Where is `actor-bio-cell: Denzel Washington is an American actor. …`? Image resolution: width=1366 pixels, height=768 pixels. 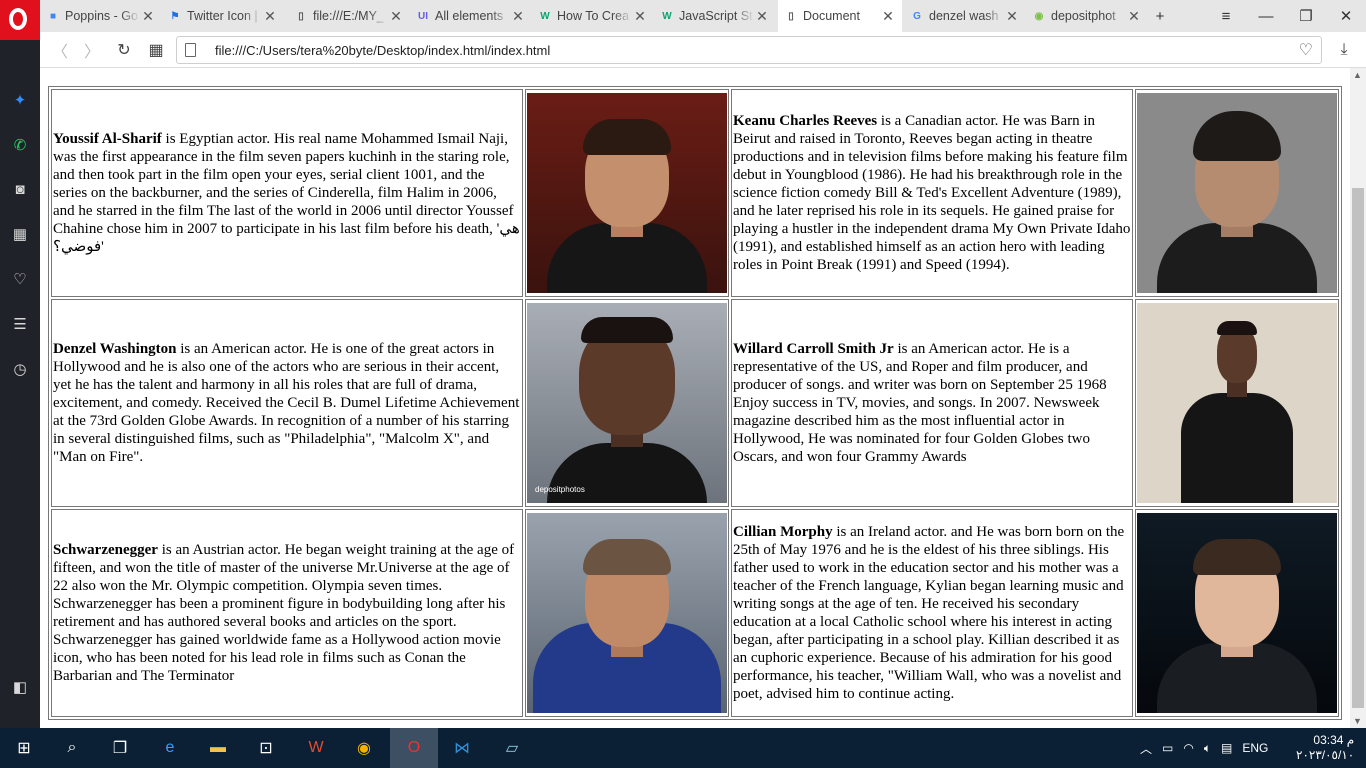
actor-bio-cell: Denzel Washington is an American actor. … is located at coordinates (287, 403).